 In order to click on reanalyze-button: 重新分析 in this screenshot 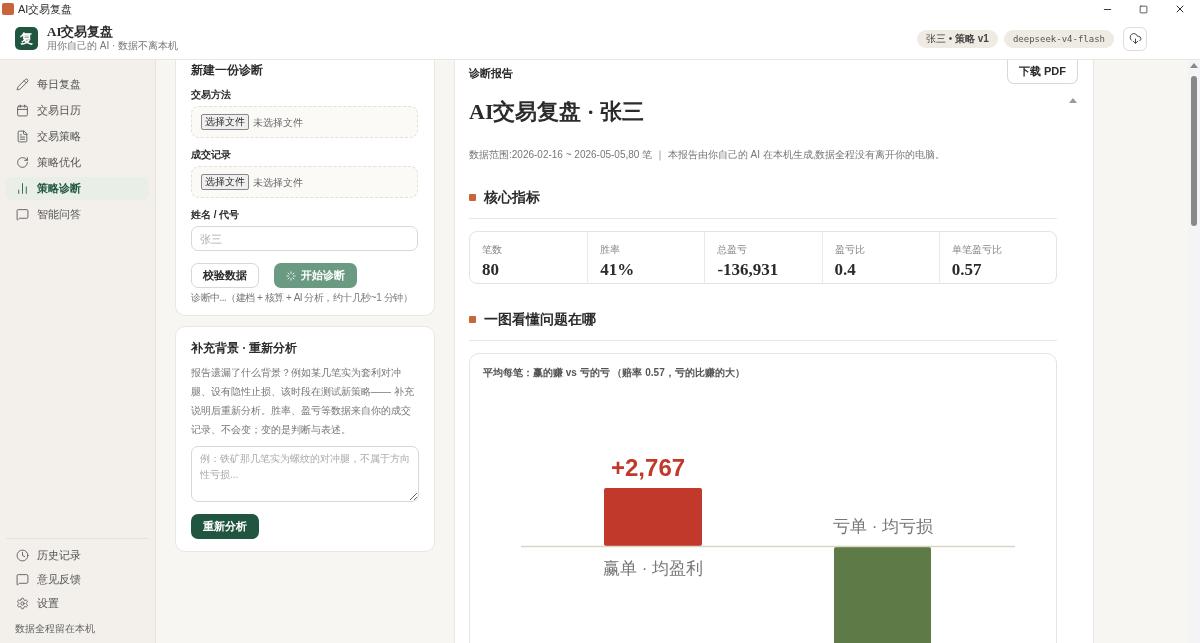, I will do `click(225, 526)`.